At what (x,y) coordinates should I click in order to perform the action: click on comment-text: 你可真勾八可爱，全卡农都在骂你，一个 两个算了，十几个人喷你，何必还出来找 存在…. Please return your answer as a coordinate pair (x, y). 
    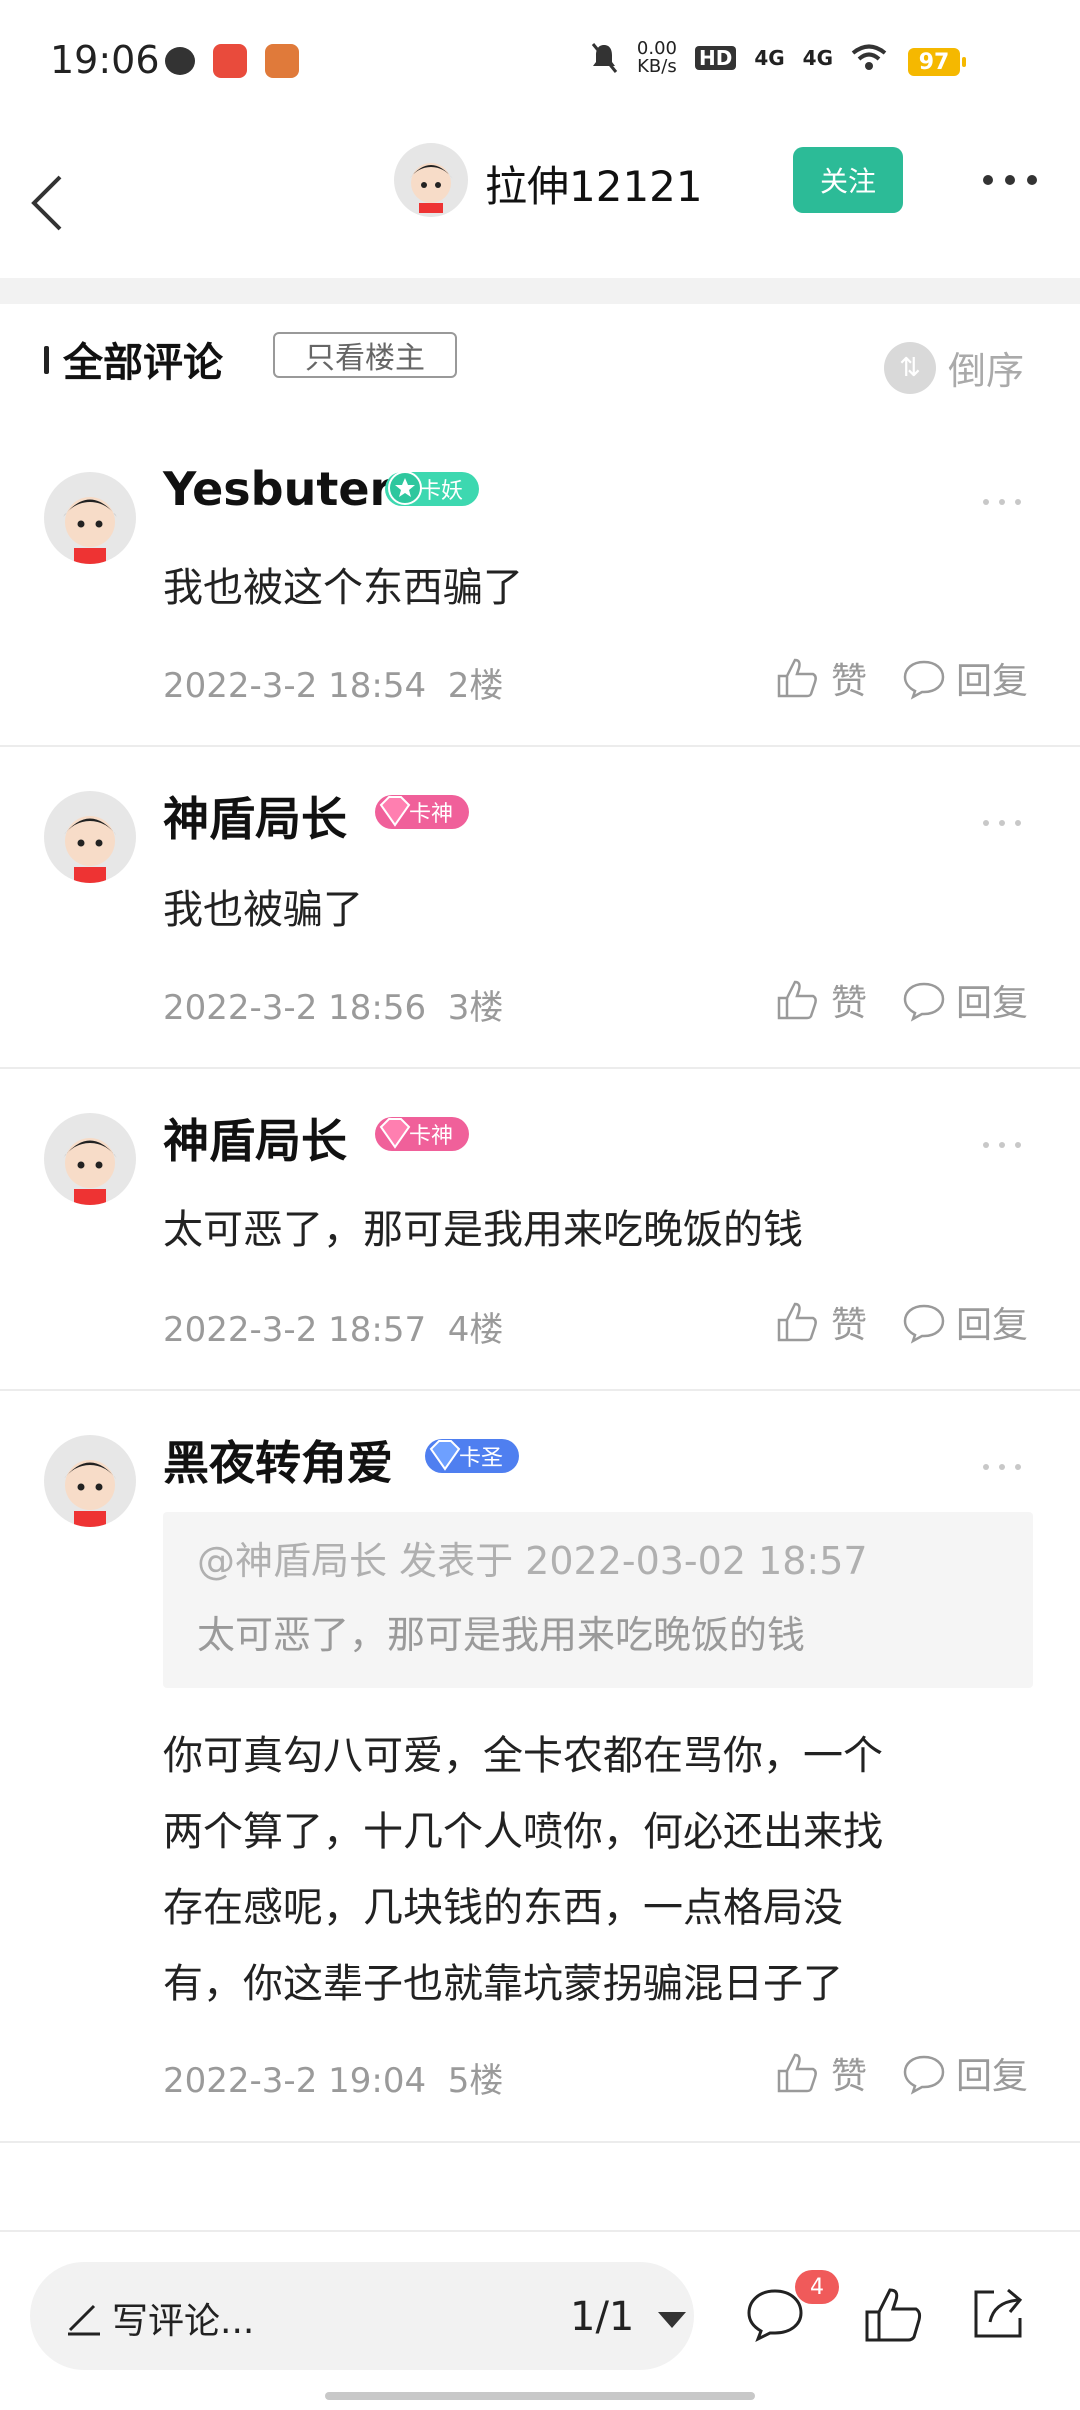
    Looking at the image, I should click on (523, 1870).